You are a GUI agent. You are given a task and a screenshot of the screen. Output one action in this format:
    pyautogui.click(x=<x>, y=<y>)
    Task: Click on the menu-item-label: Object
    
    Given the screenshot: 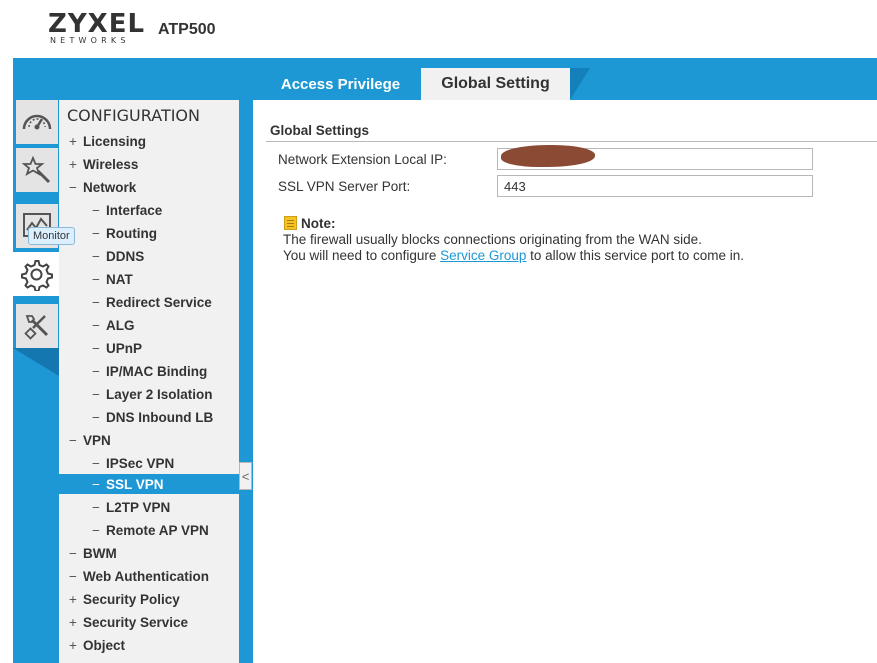 What is the action you would take?
    pyautogui.click(x=104, y=645)
    